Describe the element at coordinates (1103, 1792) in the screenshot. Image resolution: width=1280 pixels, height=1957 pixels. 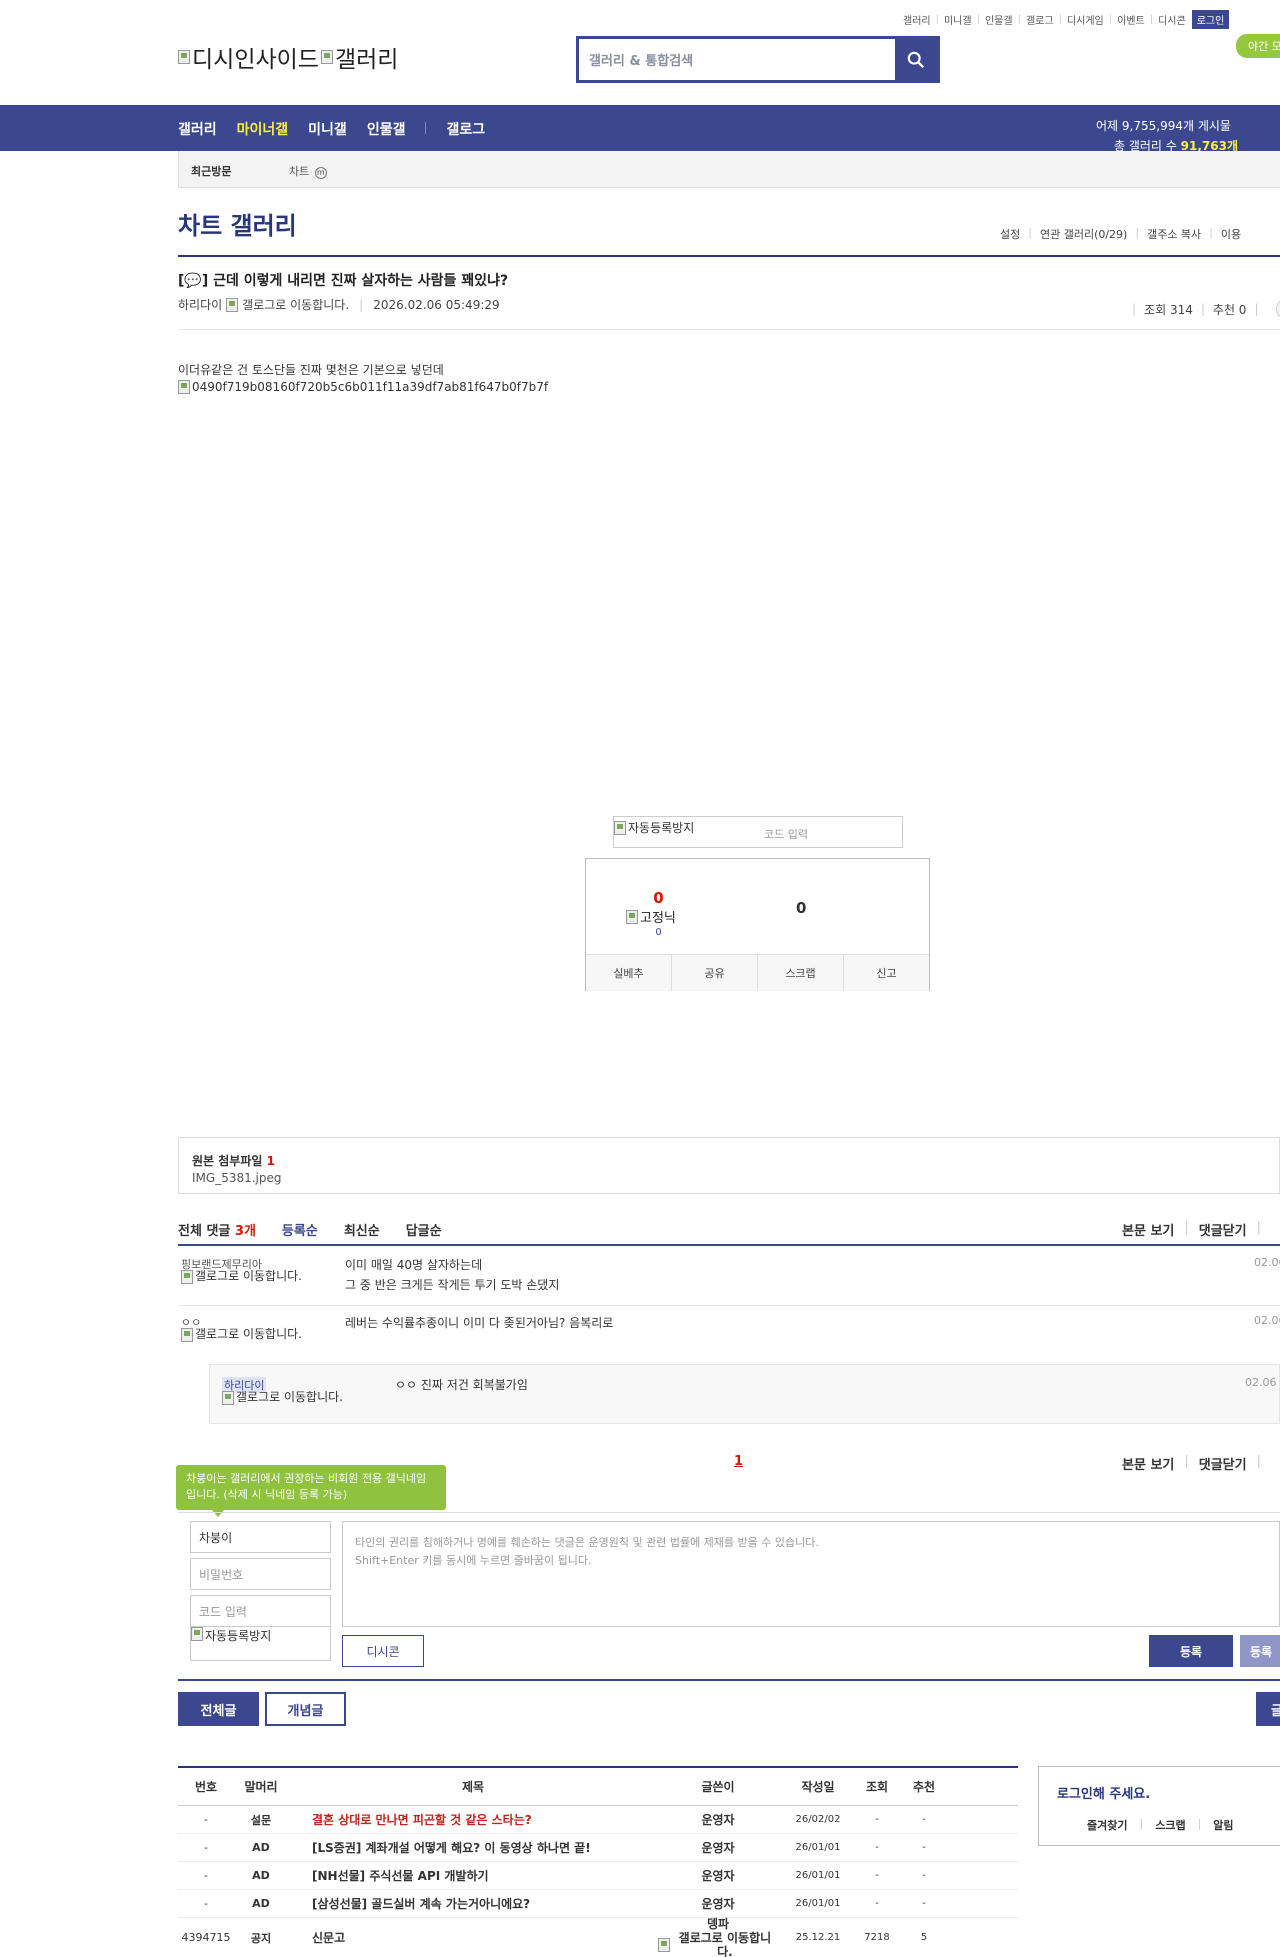
I see `login-prompt: 로그인해 주세요.` at that location.